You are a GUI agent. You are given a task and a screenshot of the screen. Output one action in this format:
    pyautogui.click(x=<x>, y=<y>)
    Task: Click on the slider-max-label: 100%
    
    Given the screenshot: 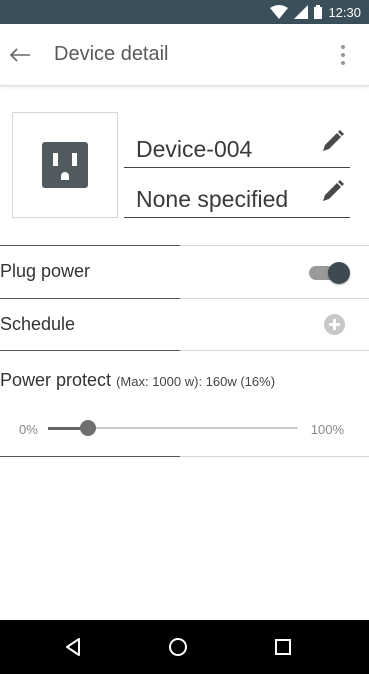 What is the action you would take?
    pyautogui.click(x=327, y=429)
    